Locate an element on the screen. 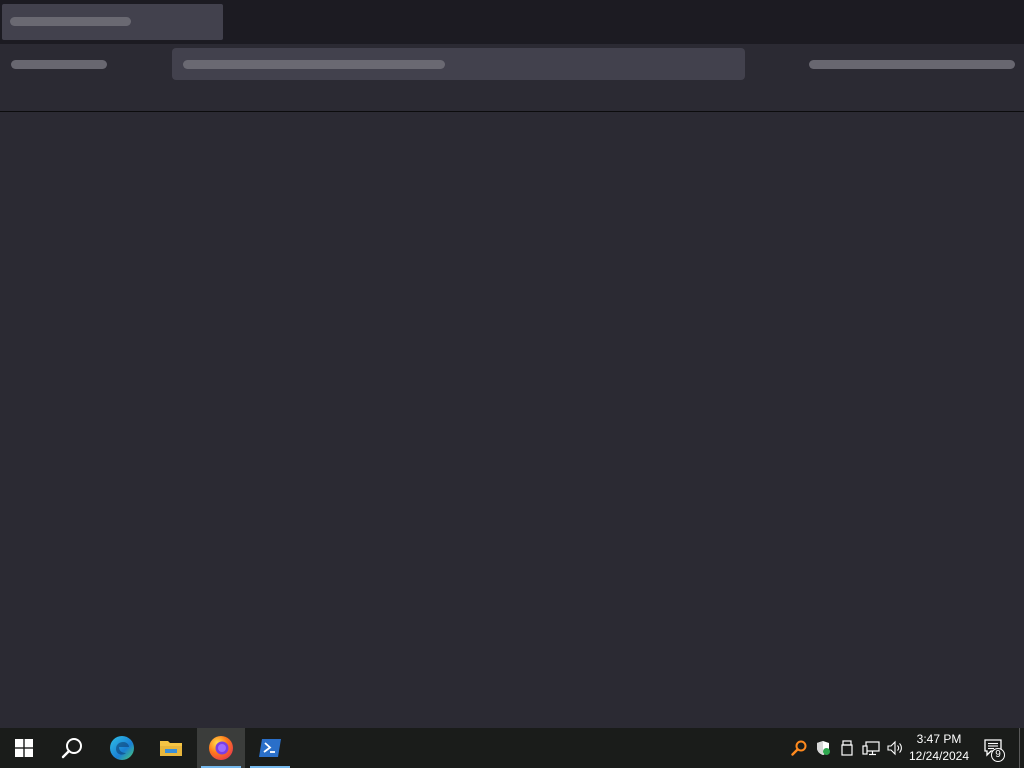  folder-icon is located at coordinates (171, 748).